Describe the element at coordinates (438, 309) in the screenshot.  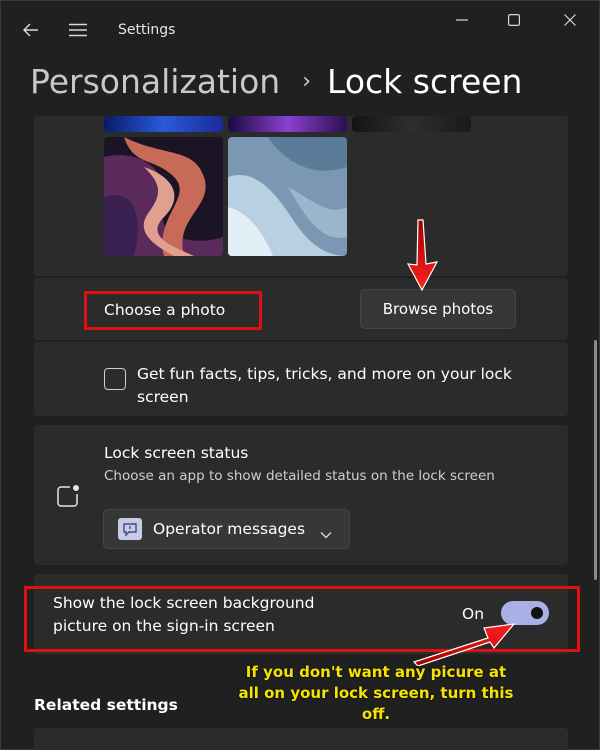
I see `browse-photos-button: Browse photos` at that location.